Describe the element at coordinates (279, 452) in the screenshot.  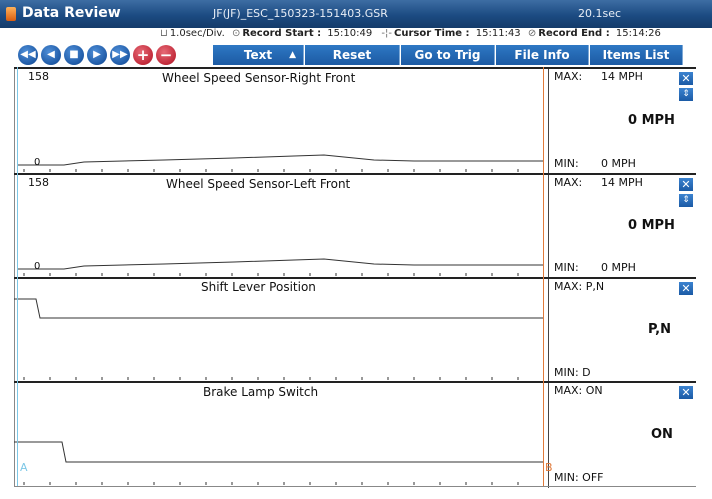
I see `trace-brake-lamp` at that location.